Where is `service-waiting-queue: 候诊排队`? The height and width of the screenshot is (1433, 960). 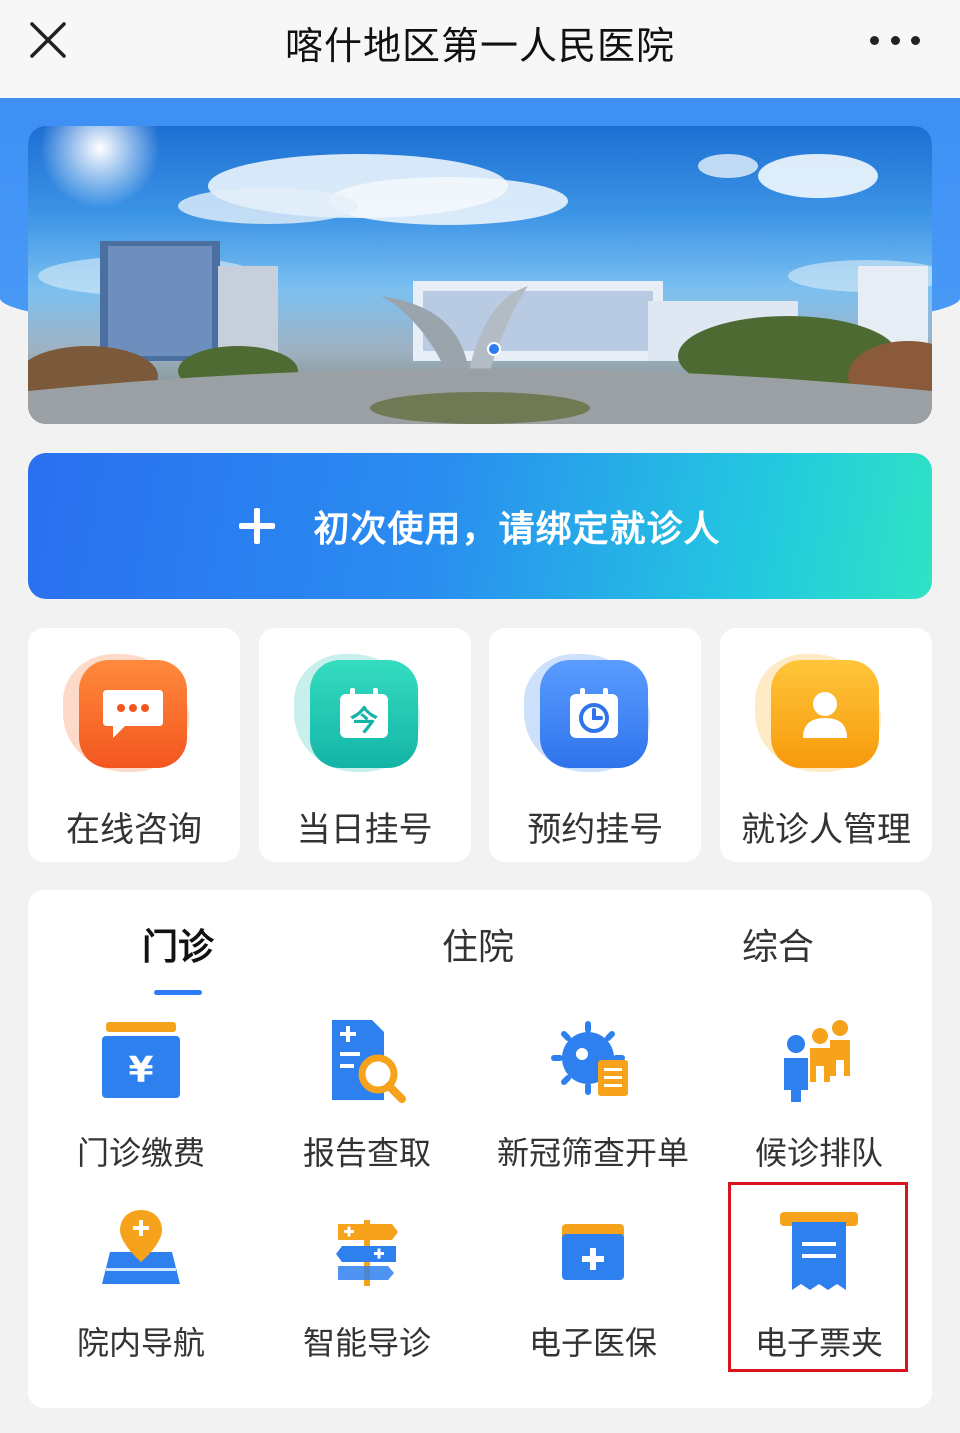 service-waiting-queue: 候诊排队 is located at coordinates (819, 1101).